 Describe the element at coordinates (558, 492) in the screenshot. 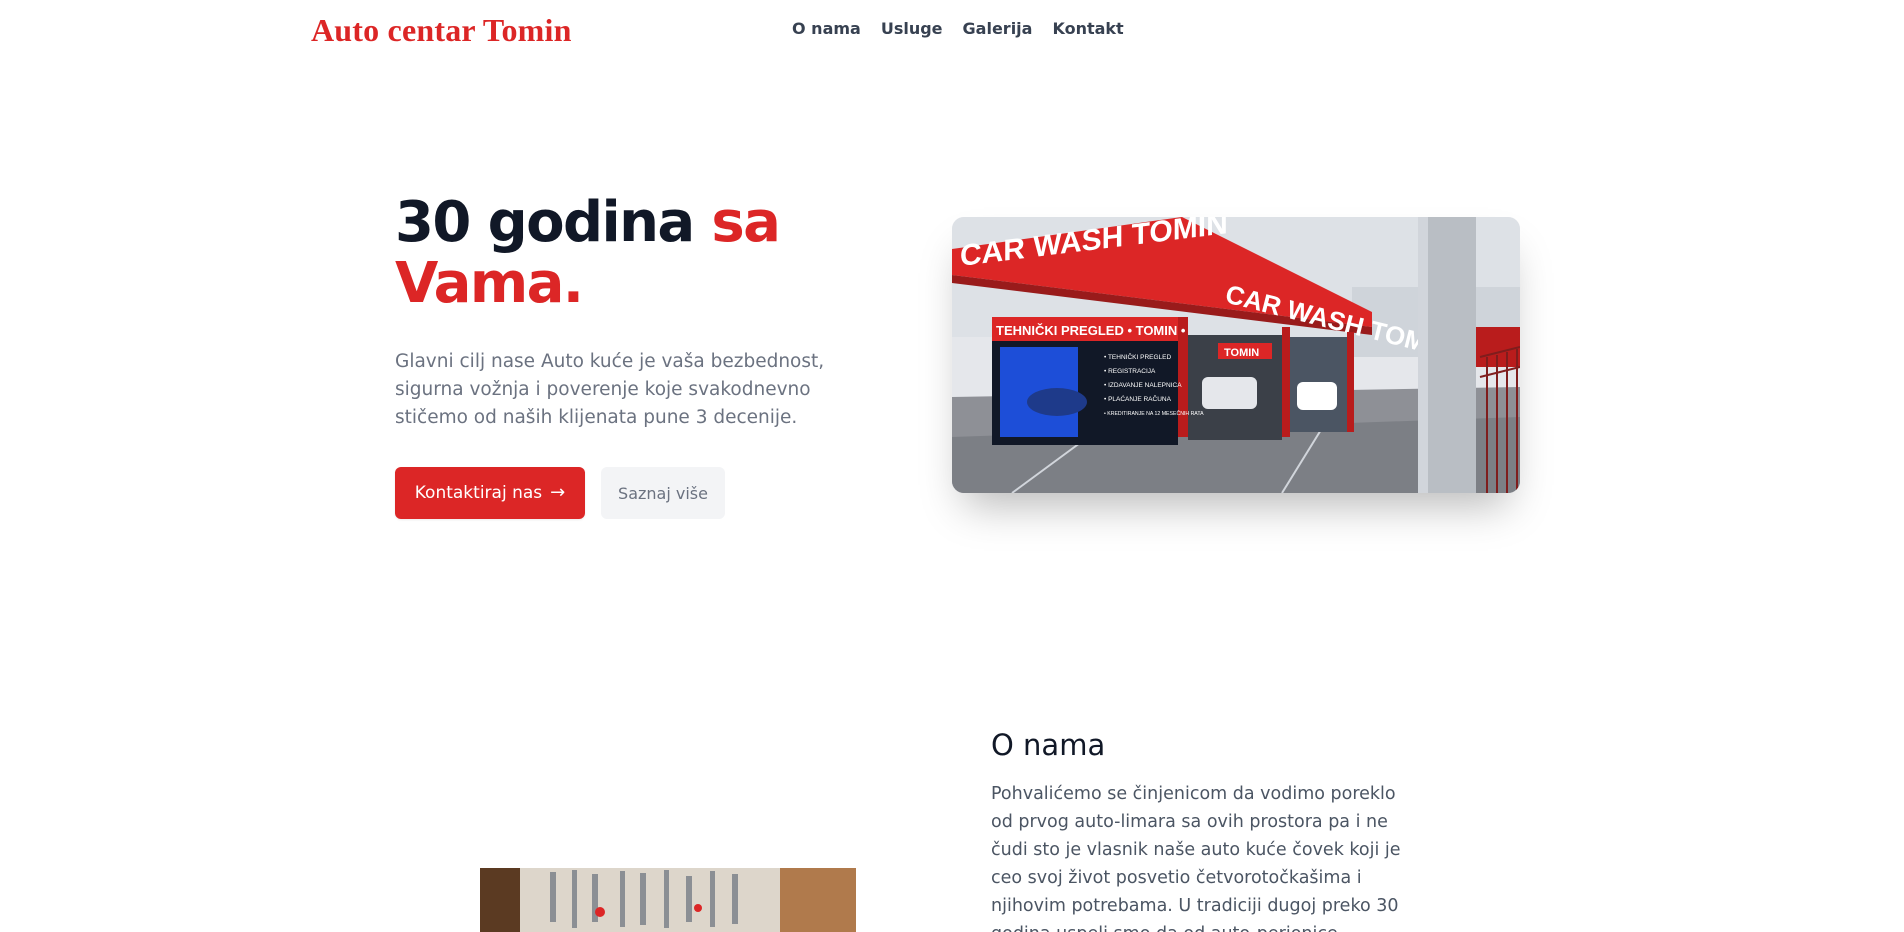

I see `arrow-right-icon: →` at that location.